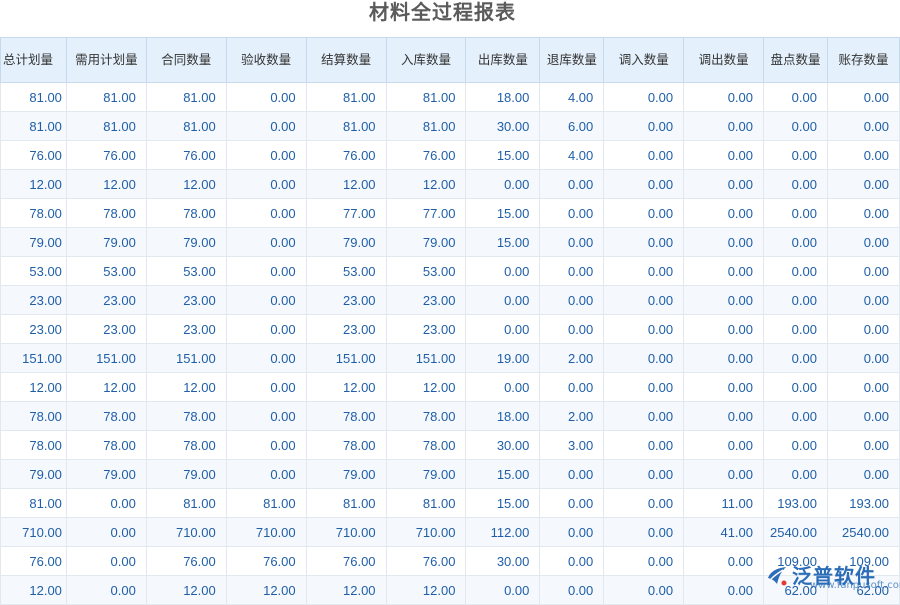  Describe the element at coordinates (346, 213) in the screenshot. I see `table-cell: 77.00` at that location.